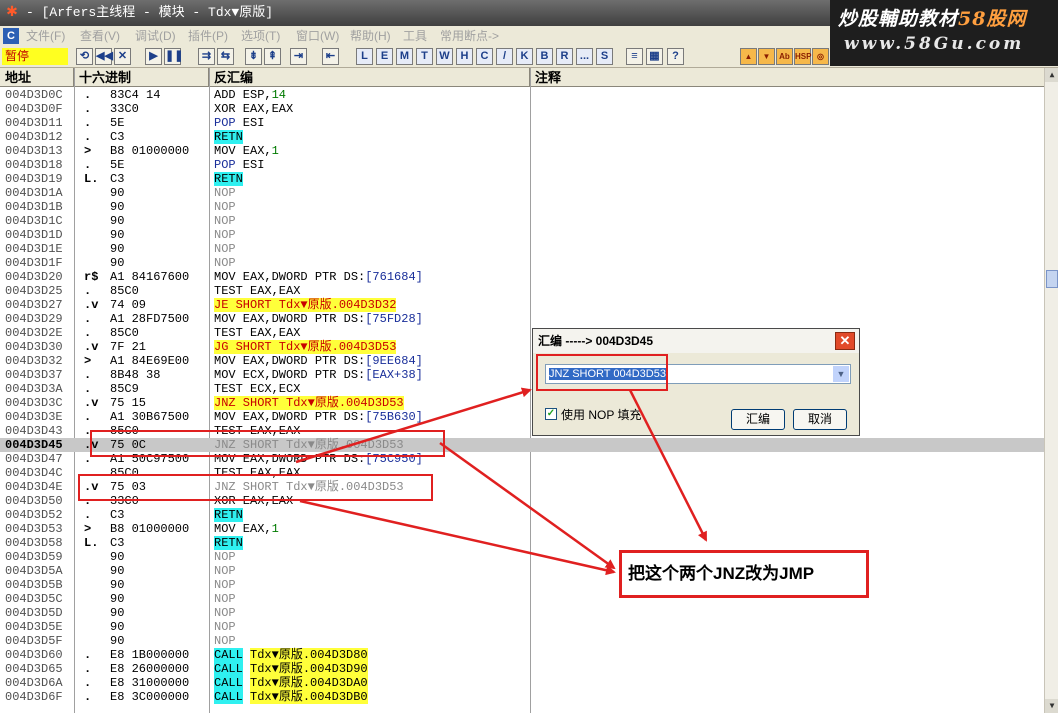 Image resolution: width=1058 pixels, height=713 pixels. I want to click on toolbar-button-icon: ❚❚, so click(173, 56).